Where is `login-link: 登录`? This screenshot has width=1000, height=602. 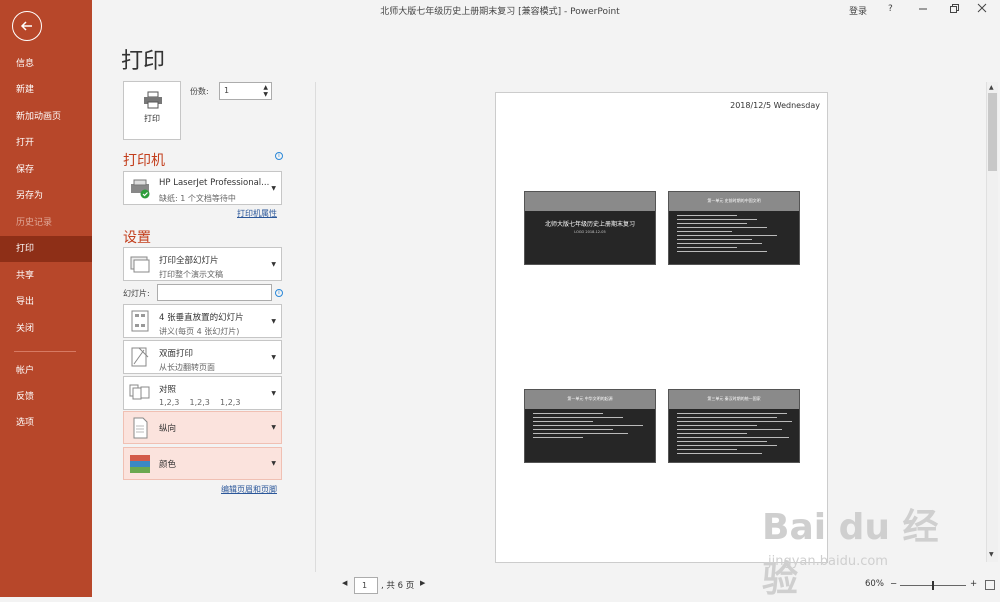
login-link: 登录 is located at coordinates (858, 10).